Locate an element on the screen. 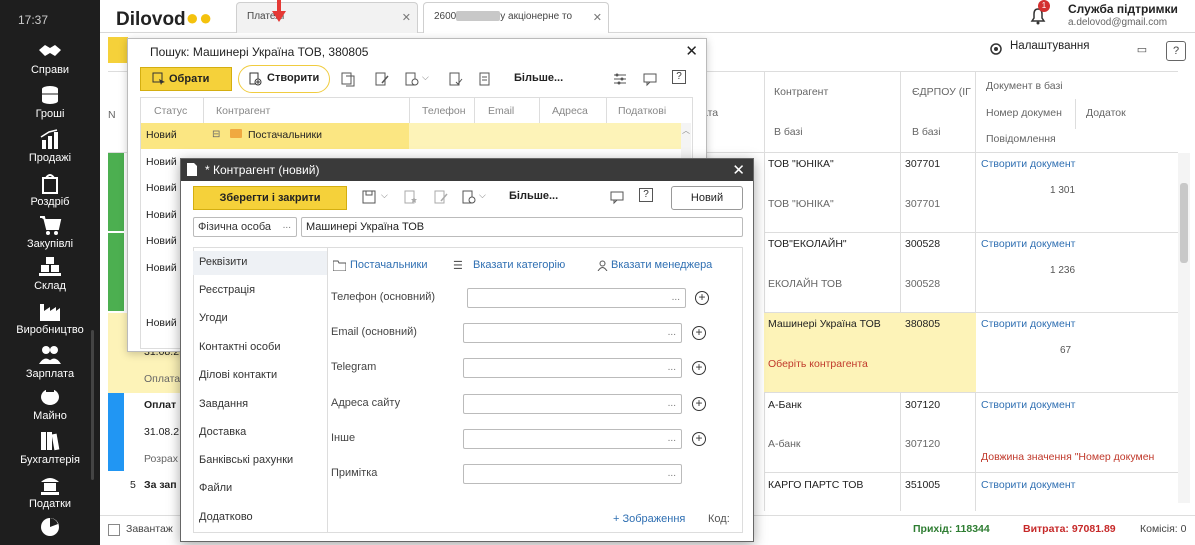  add-telegram-button: + is located at coordinates (699, 368).